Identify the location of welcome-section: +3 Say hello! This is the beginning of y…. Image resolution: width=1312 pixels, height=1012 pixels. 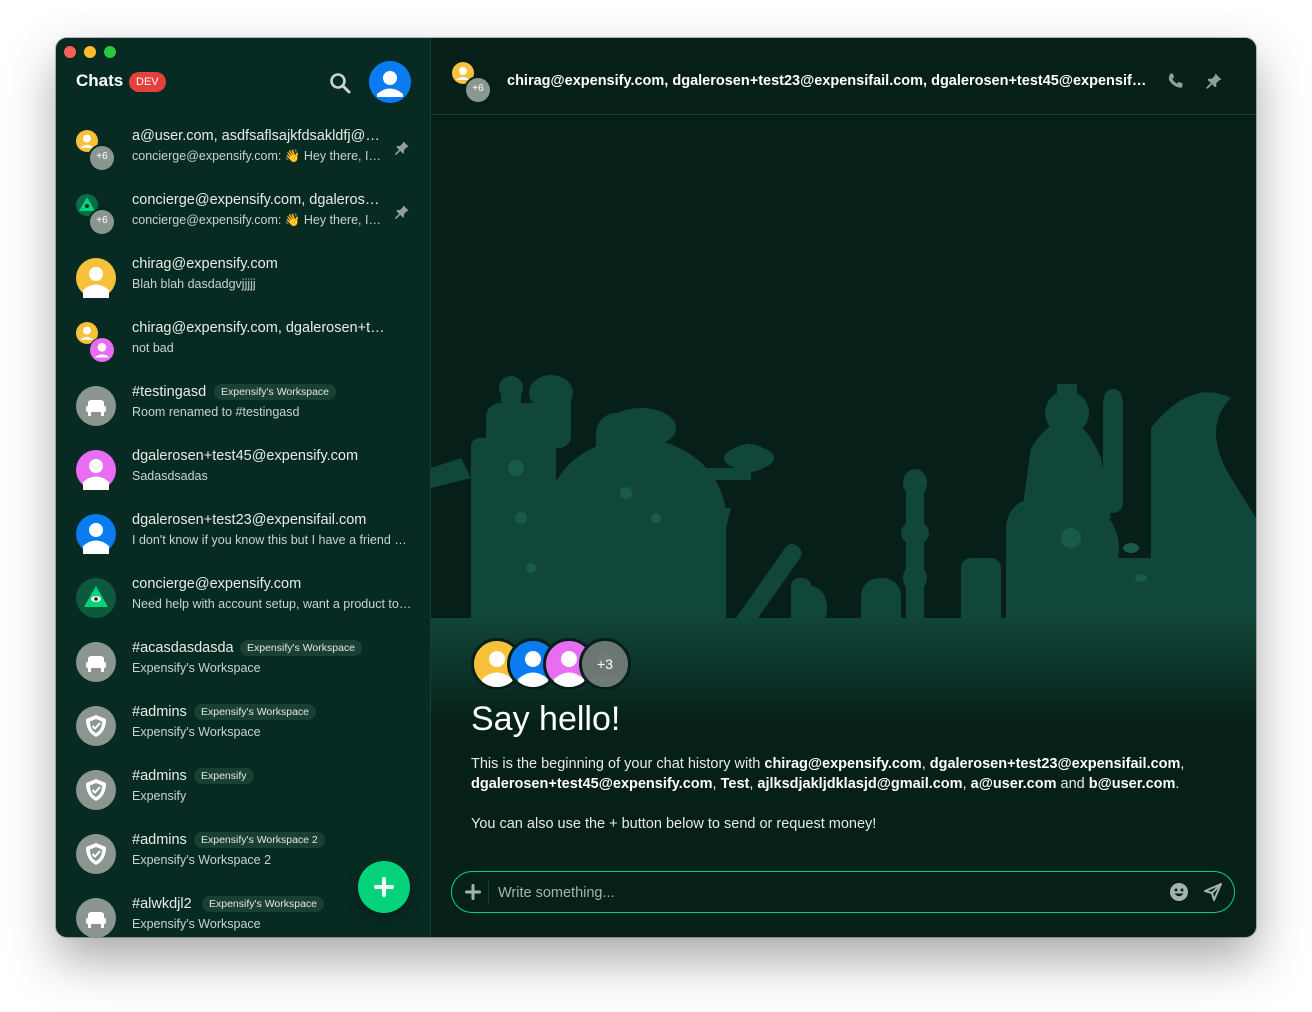
(851, 735).